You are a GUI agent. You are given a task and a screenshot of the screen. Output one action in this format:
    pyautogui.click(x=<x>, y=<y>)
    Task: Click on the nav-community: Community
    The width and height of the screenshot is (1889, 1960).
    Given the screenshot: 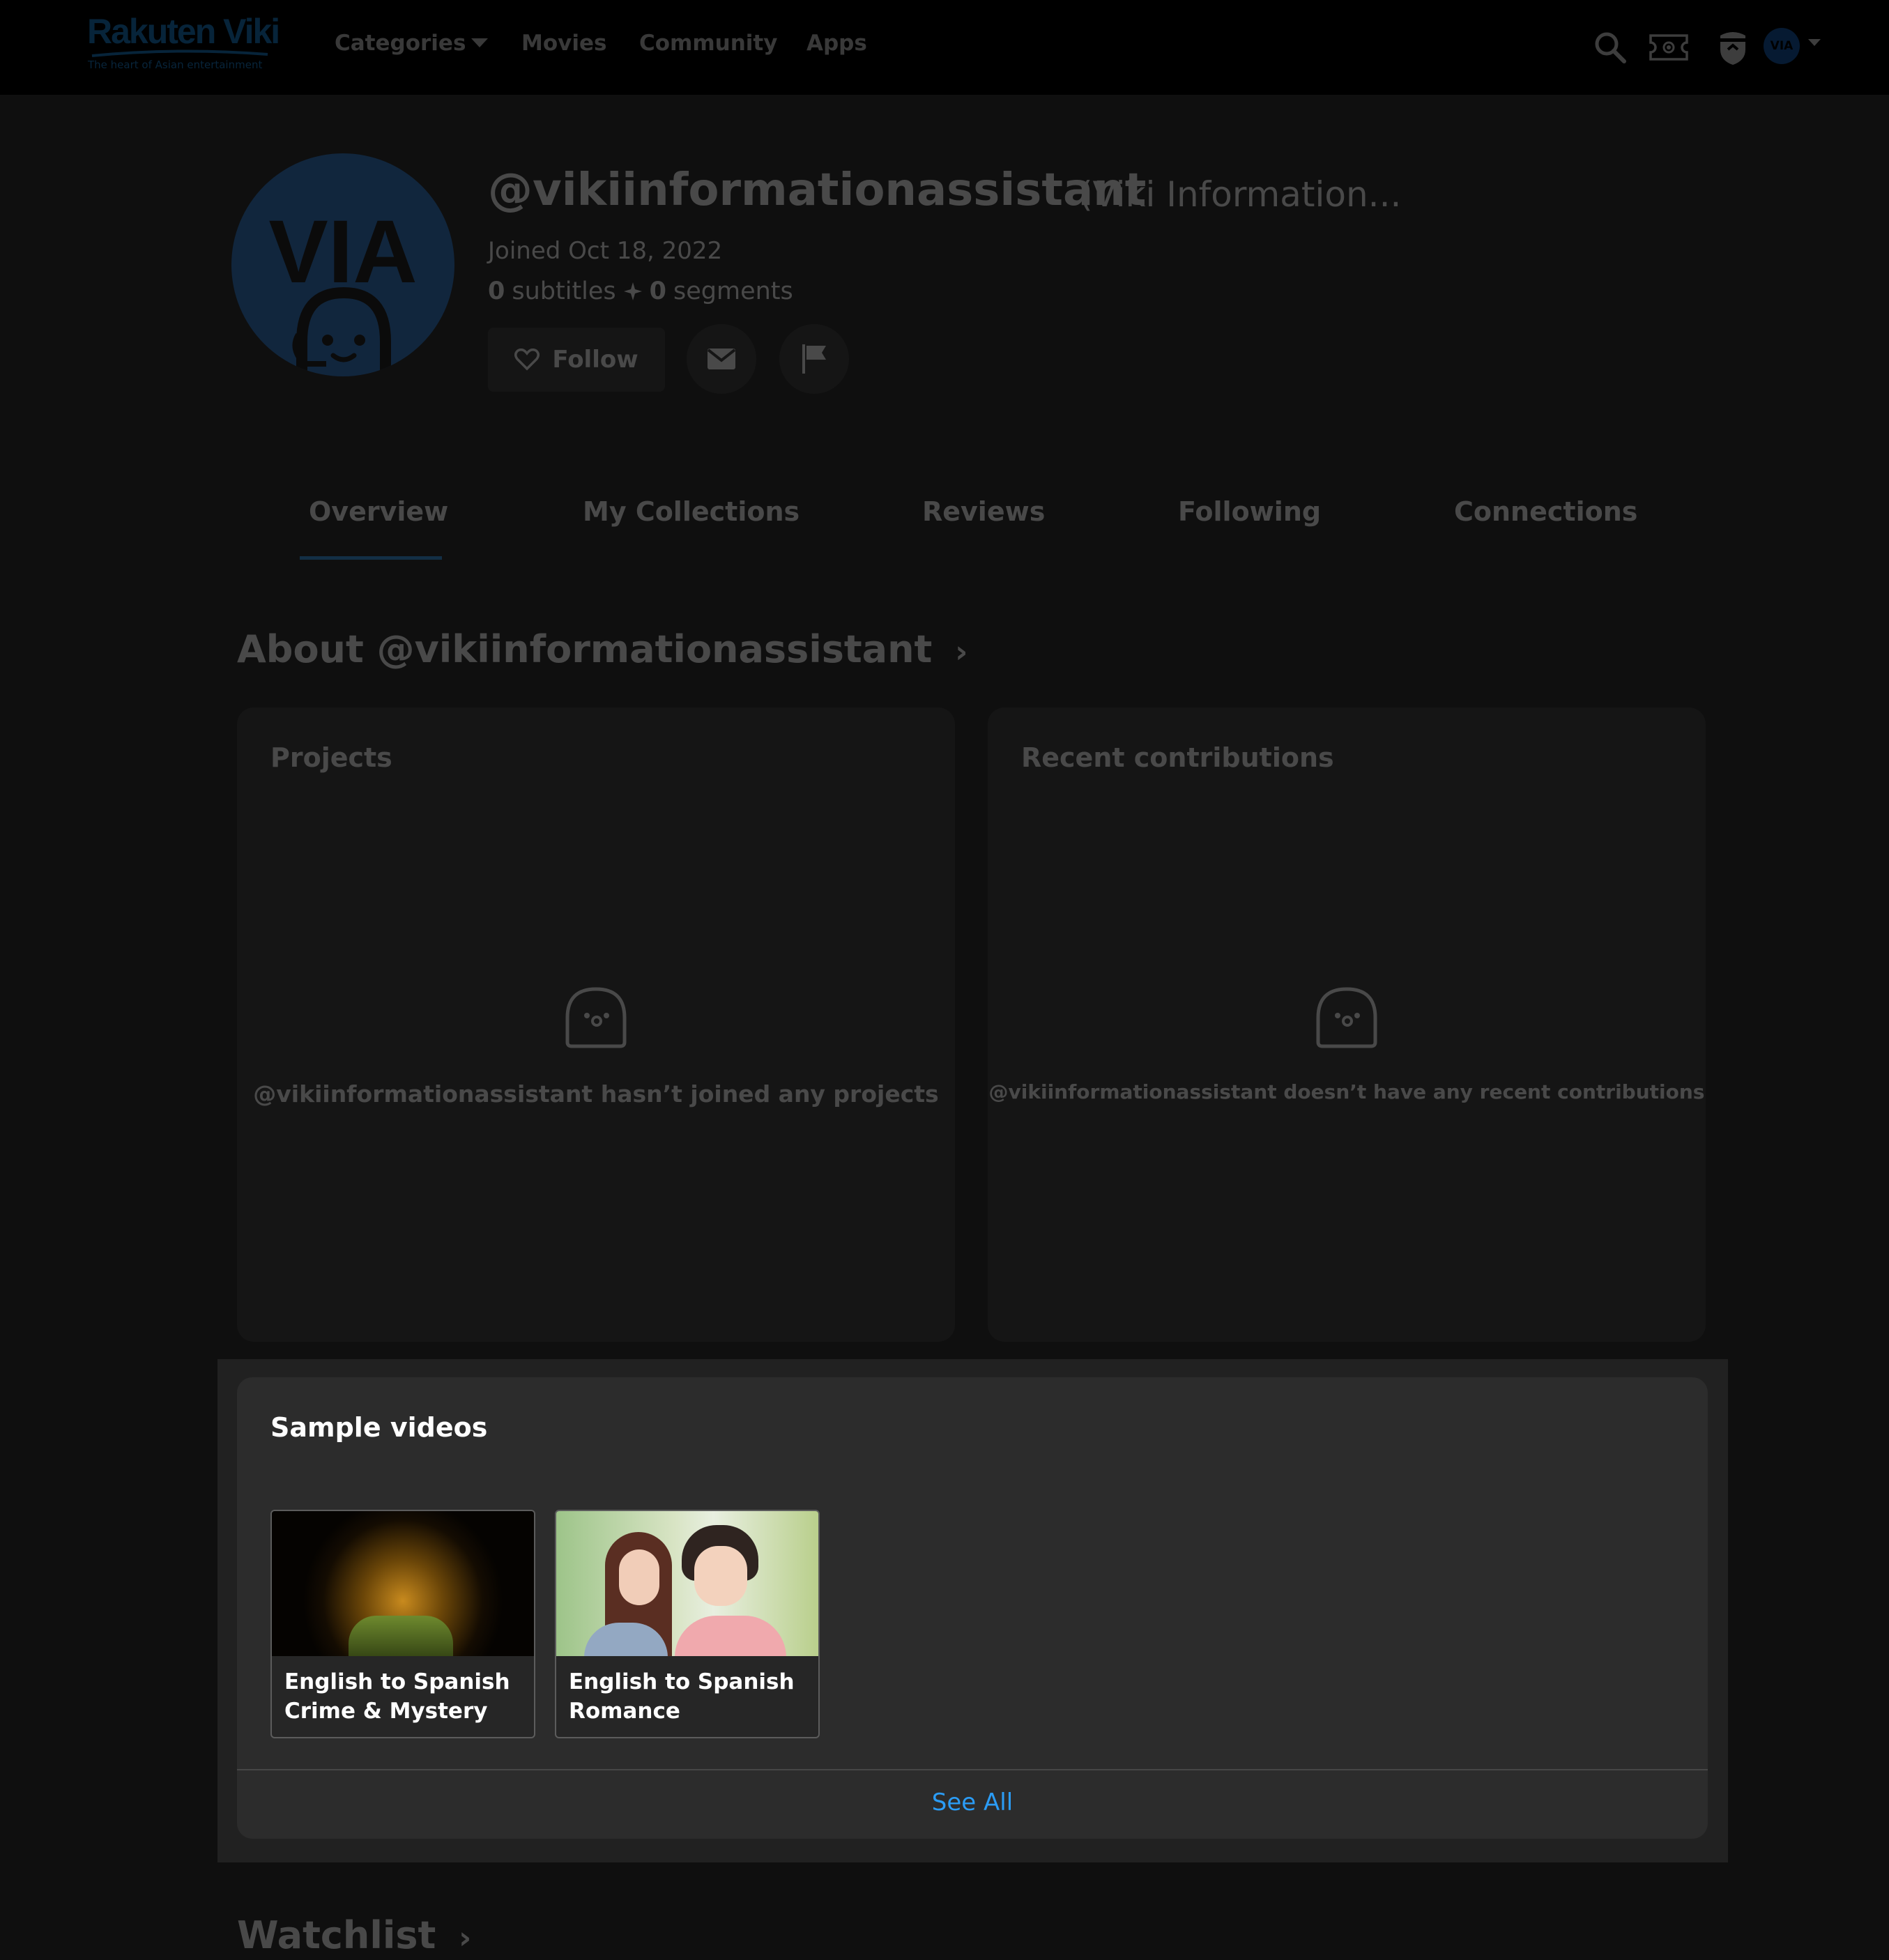 What is the action you would take?
    pyautogui.click(x=708, y=44)
    